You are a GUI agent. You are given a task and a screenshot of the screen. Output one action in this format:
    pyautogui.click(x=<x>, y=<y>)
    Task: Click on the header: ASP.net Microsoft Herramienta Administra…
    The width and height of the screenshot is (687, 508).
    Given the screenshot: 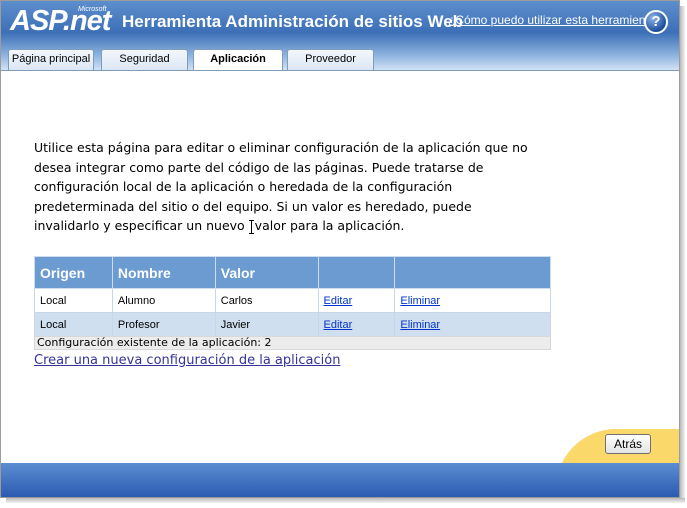 What is the action you would take?
    pyautogui.click(x=340, y=36)
    